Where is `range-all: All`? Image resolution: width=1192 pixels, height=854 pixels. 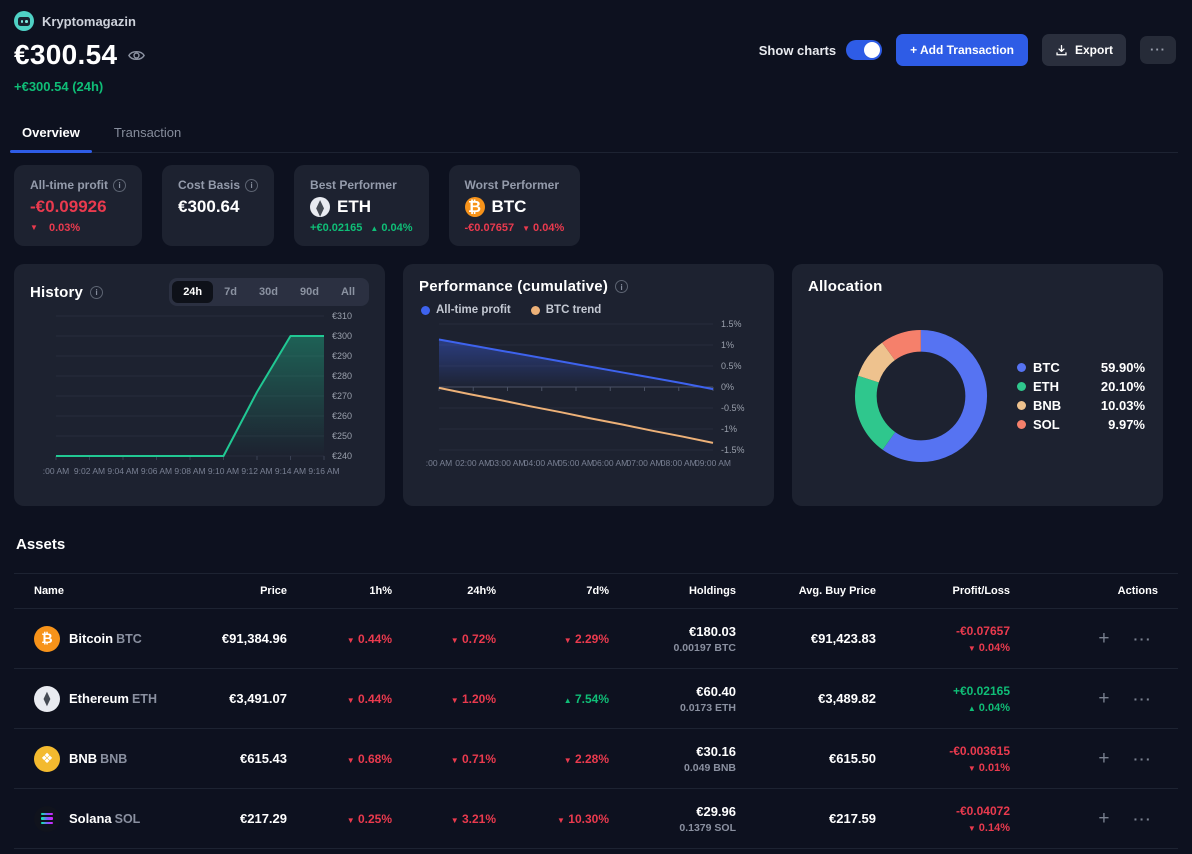
range-all: All is located at coordinates (348, 292).